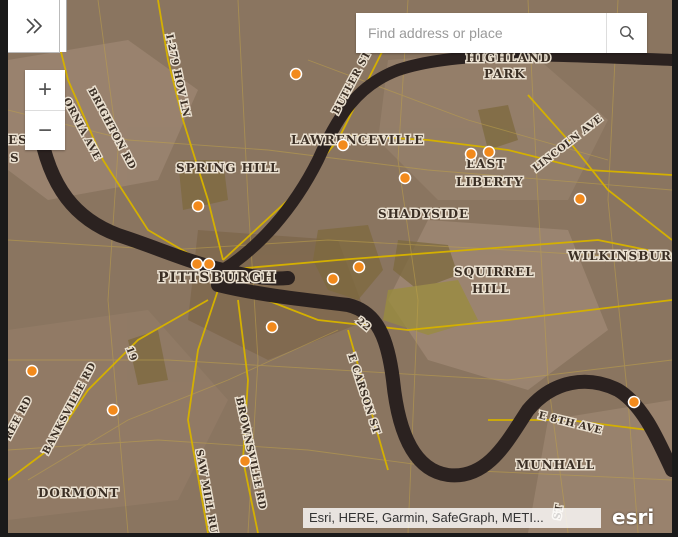  I want to click on label-munhall: MUNHALL, so click(555, 465).